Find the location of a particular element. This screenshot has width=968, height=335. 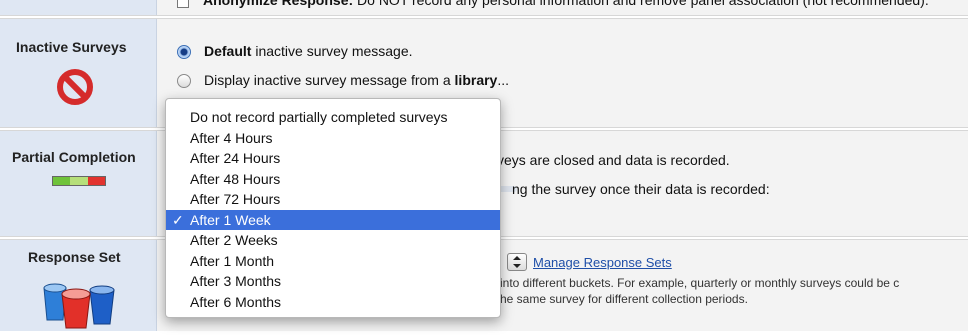

partial-completion-title: Partial Completion is located at coordinates (74, 157).